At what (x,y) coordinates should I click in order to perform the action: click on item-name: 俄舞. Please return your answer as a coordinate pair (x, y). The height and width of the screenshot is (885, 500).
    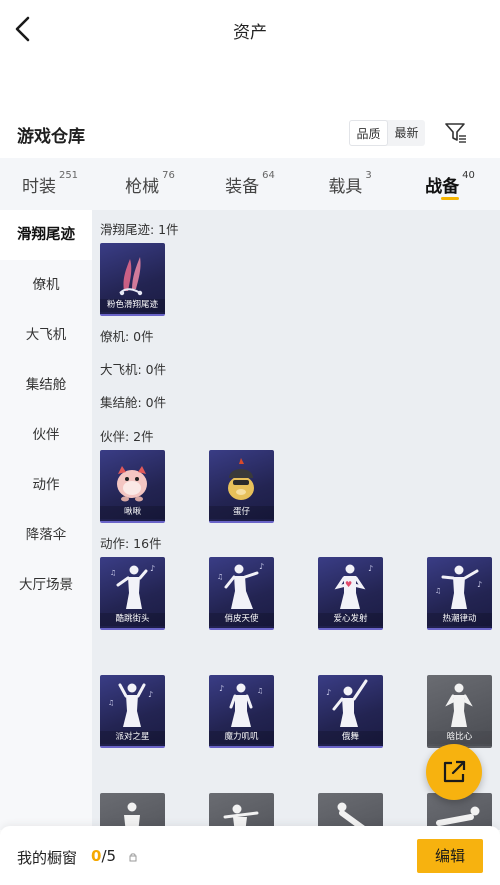
    Looking at the image, I should click on (350, 737).